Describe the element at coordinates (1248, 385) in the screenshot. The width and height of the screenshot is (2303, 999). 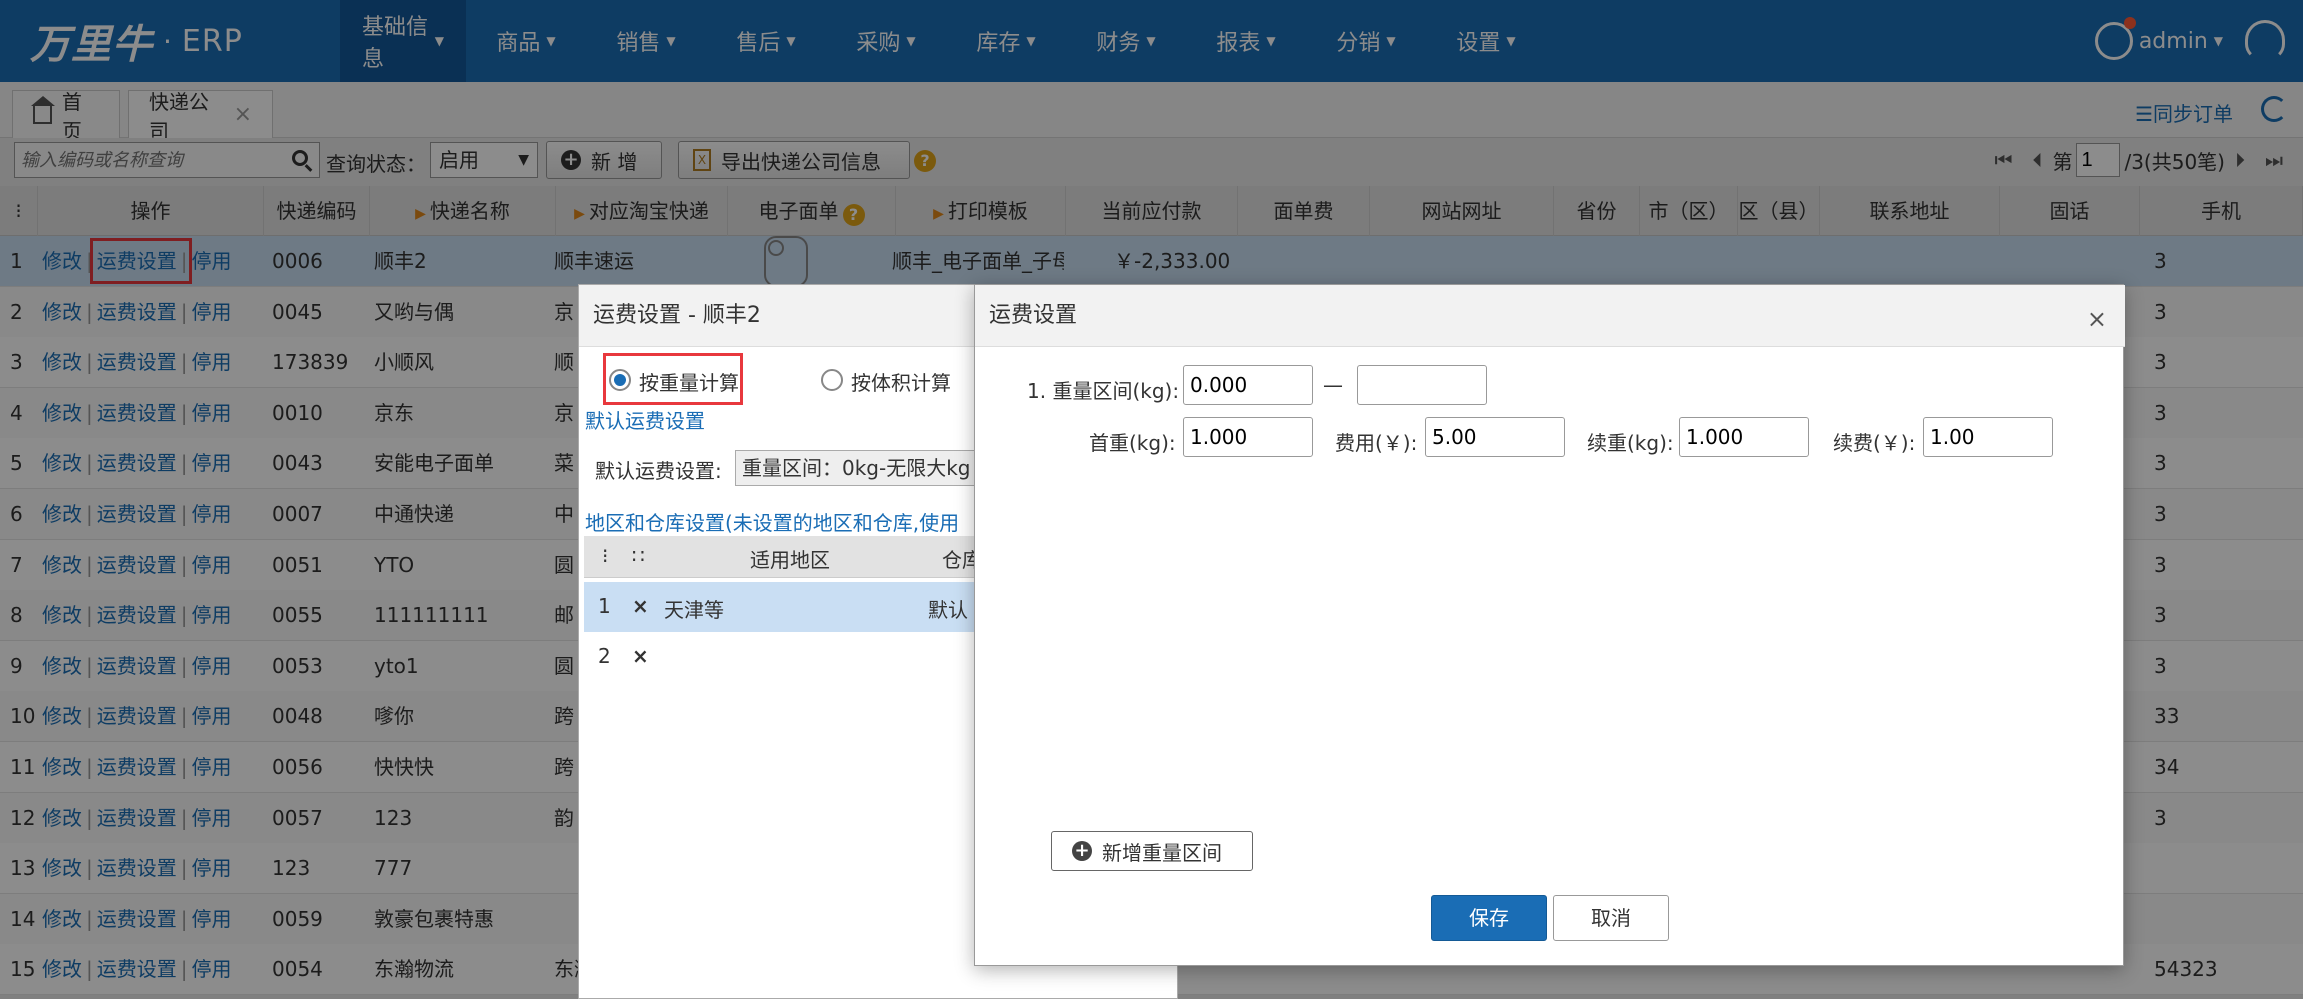
I see `weight-range-from-input` at that location.